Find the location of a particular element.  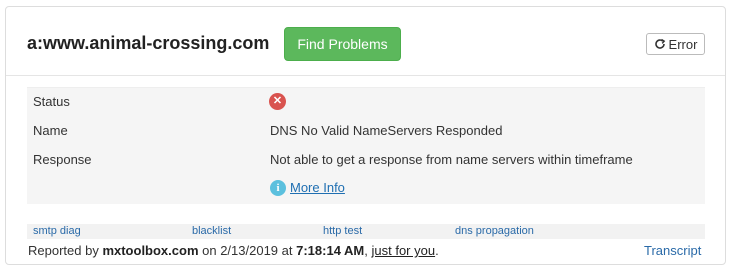

status-label: Status is located at coordinates (51, 101).